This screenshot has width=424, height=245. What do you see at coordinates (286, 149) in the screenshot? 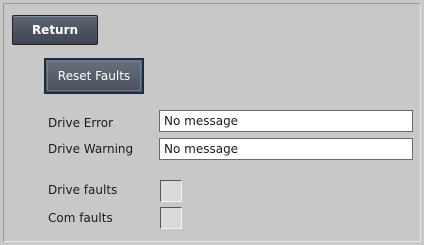
I see `drive-warning-field: No message` at bounding box center [286, 149].